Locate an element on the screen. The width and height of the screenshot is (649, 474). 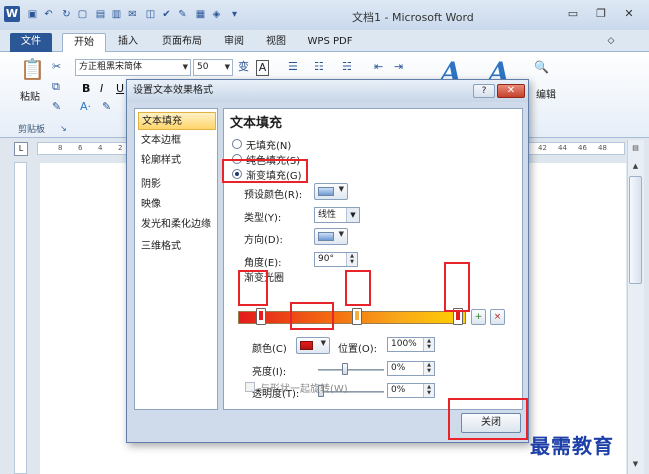
brightness-slider-thumb is located at coordinates (345, 369).